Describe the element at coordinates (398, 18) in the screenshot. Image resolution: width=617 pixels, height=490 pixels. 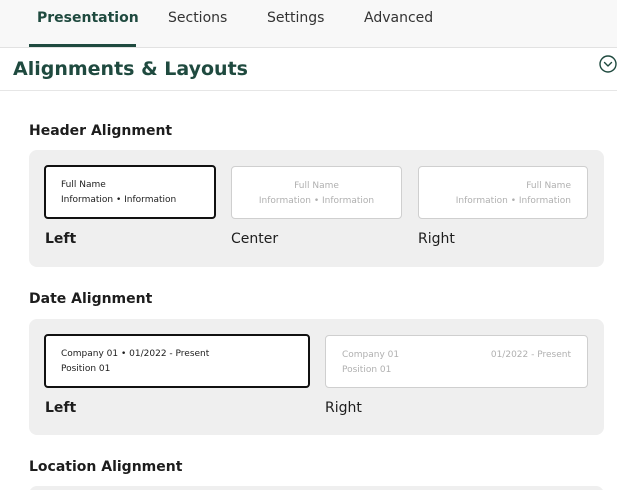
I see `tab-advanced: Advanced` at that location.